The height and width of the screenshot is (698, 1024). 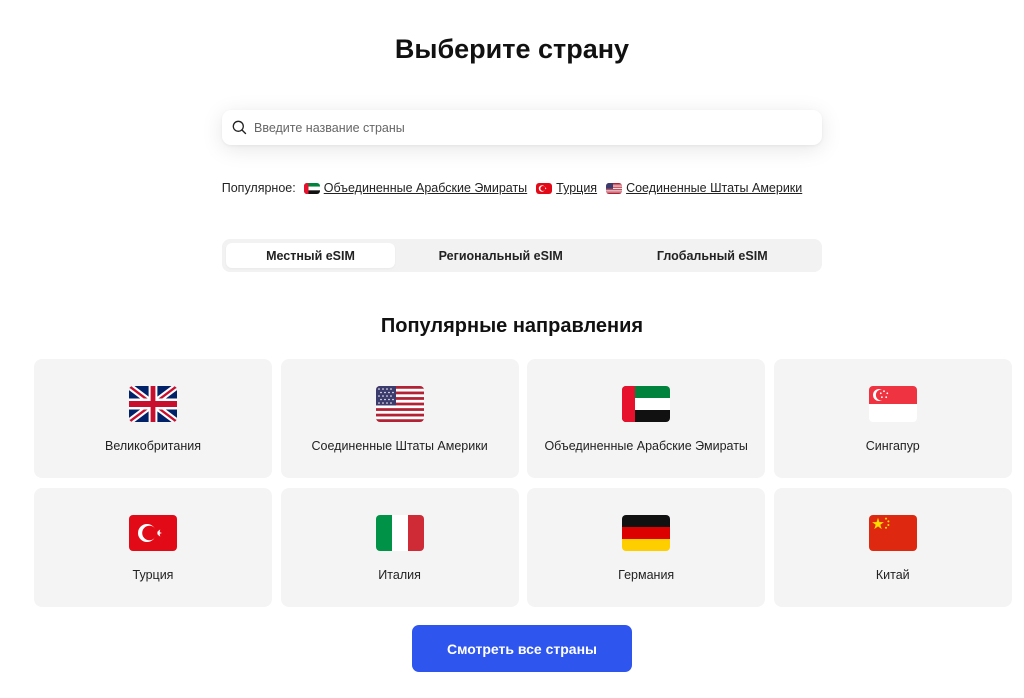 I want to click on view-all-countries-button: Смотреть все страны, so click(x=522, y=648).